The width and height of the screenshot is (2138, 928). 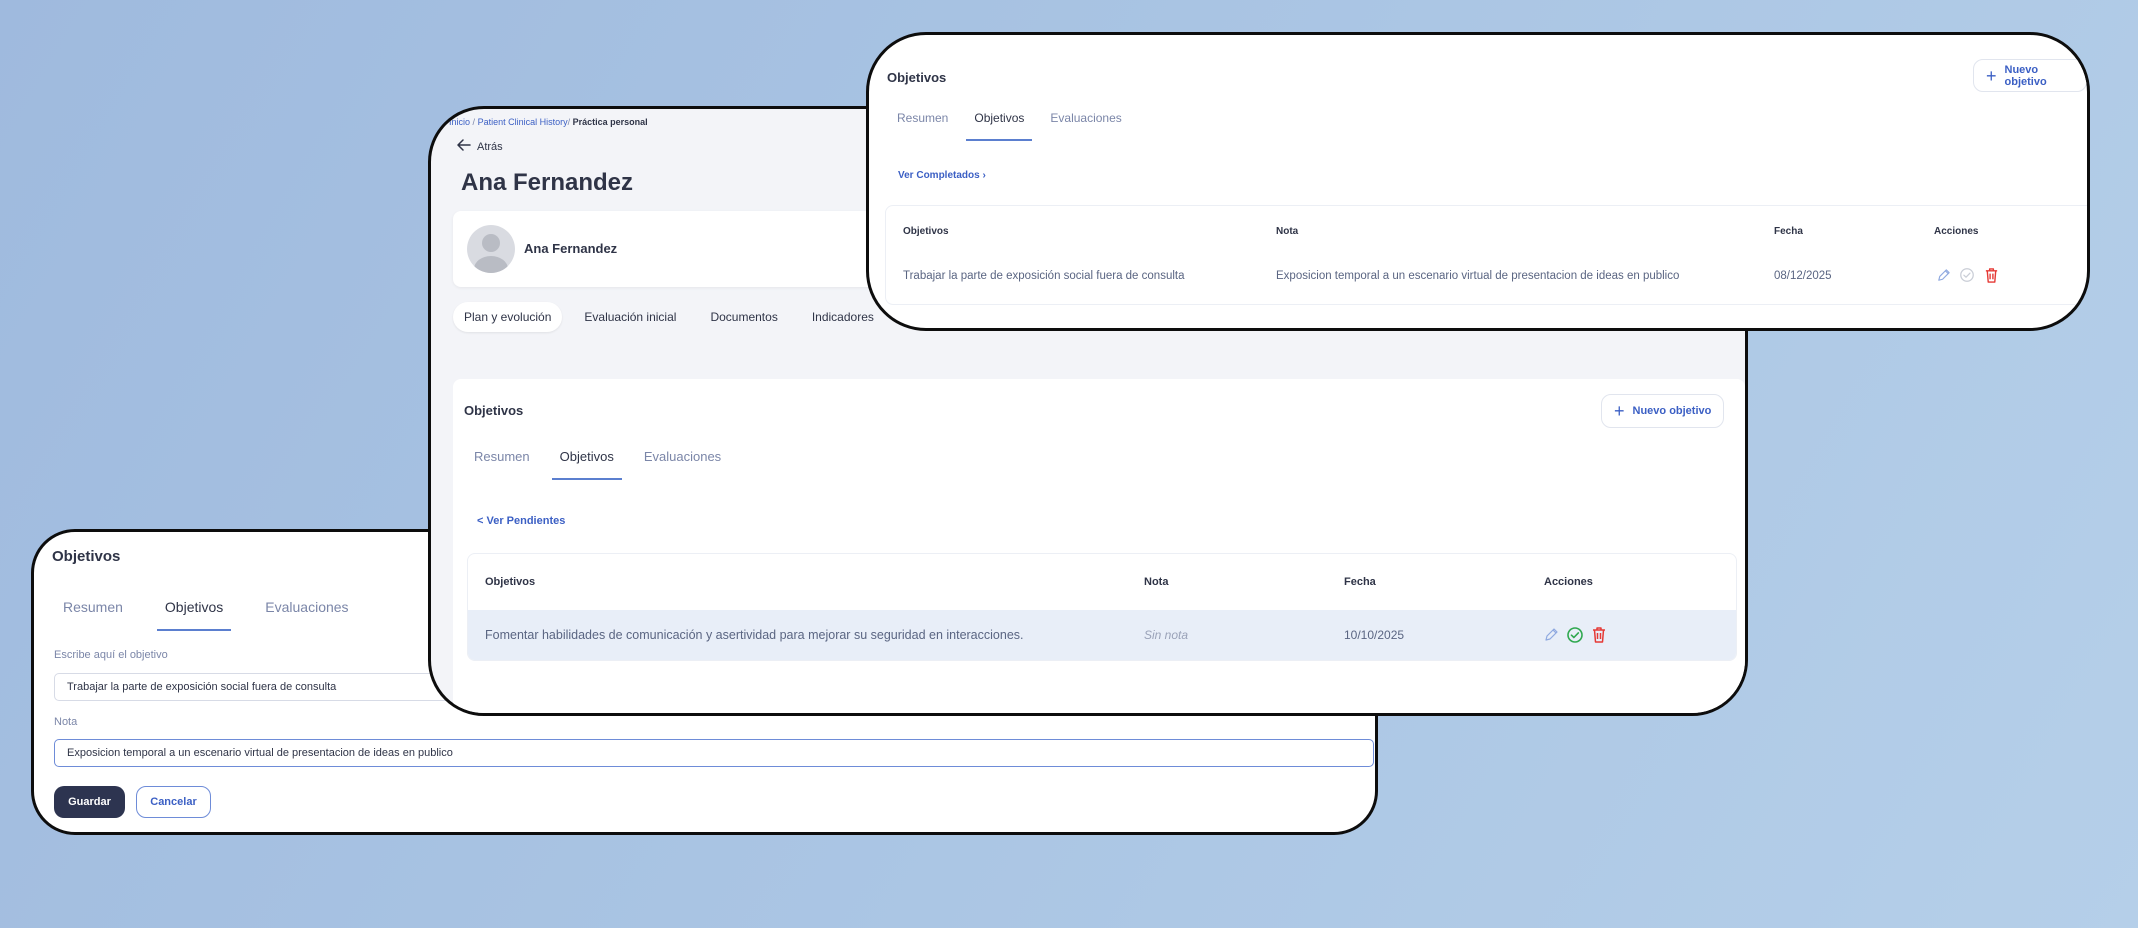 What do you see at coordinates (66, 722) in the screenshot?
I see `note-field-label: Nota` at bounding box center [66, 722].